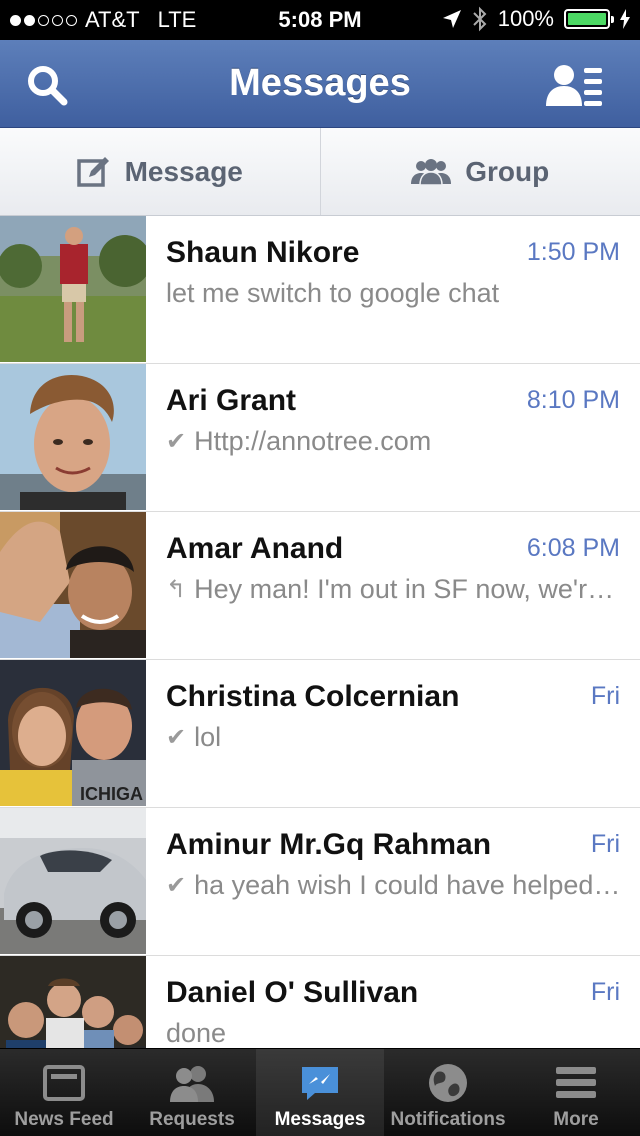  I want to click on compose-actions: Message Group, so click(320, 172).